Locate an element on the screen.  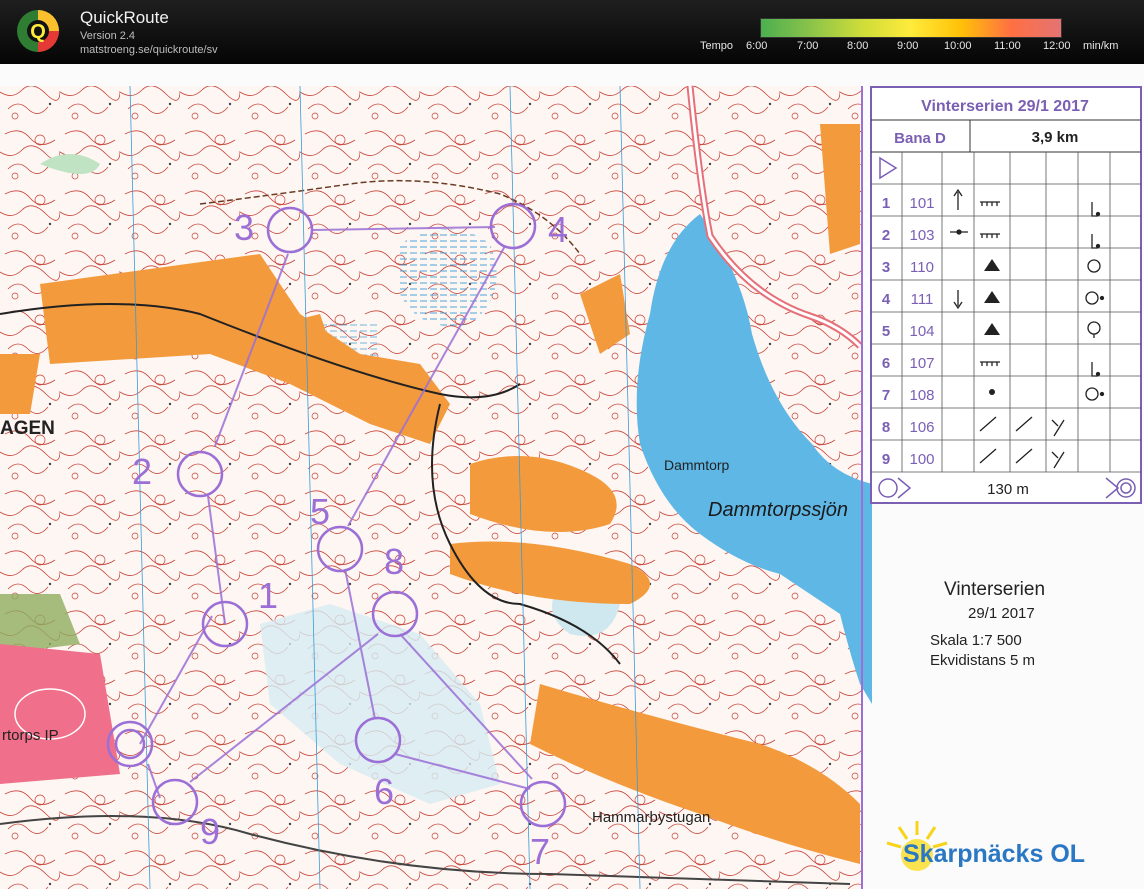
control-number: 1 is located at coordinates (268, 595).